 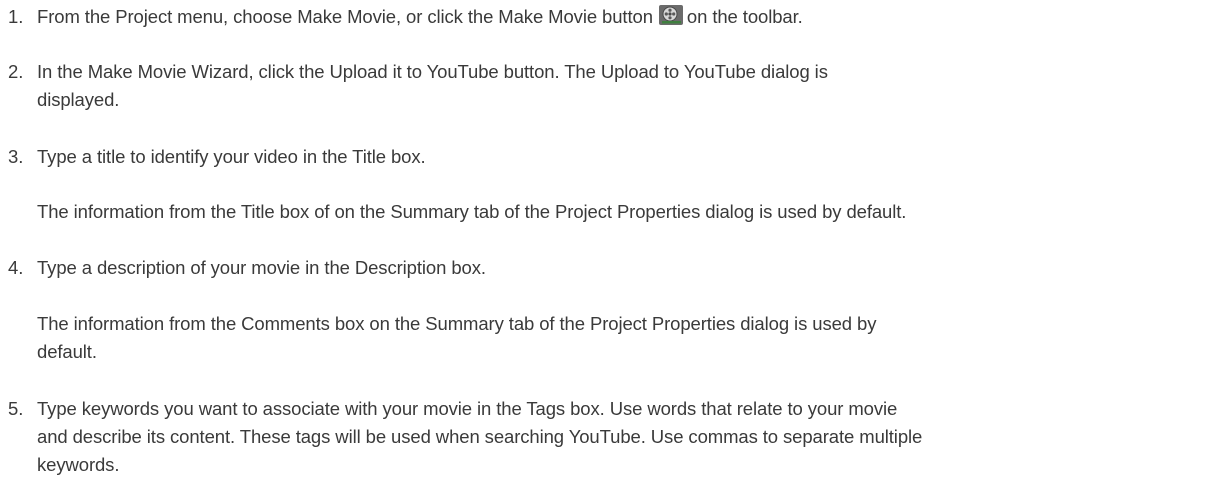 I want to click on step-text-line: displayed., so click(x=78, y=99).